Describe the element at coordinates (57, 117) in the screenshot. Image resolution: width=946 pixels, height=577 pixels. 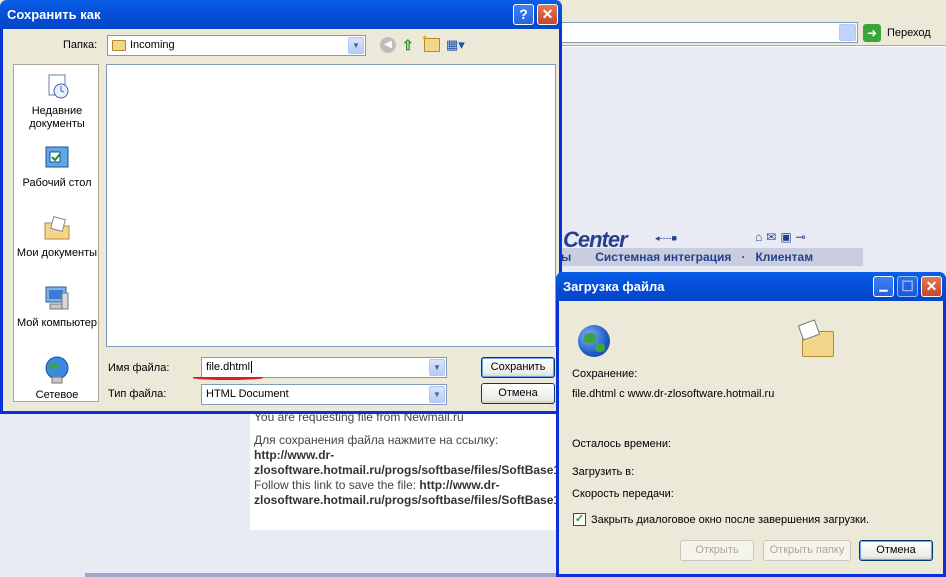
I see `place-label-recent: Недавние документы` at that location.